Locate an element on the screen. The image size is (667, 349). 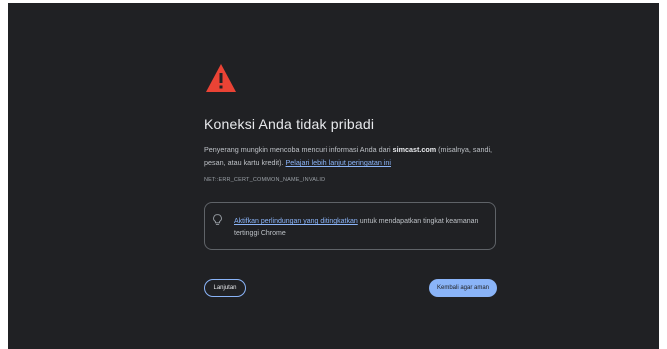
enable-protection-link: Aktifkan perlindungan yang ditingkatkan is located at coordinates (296, 221).